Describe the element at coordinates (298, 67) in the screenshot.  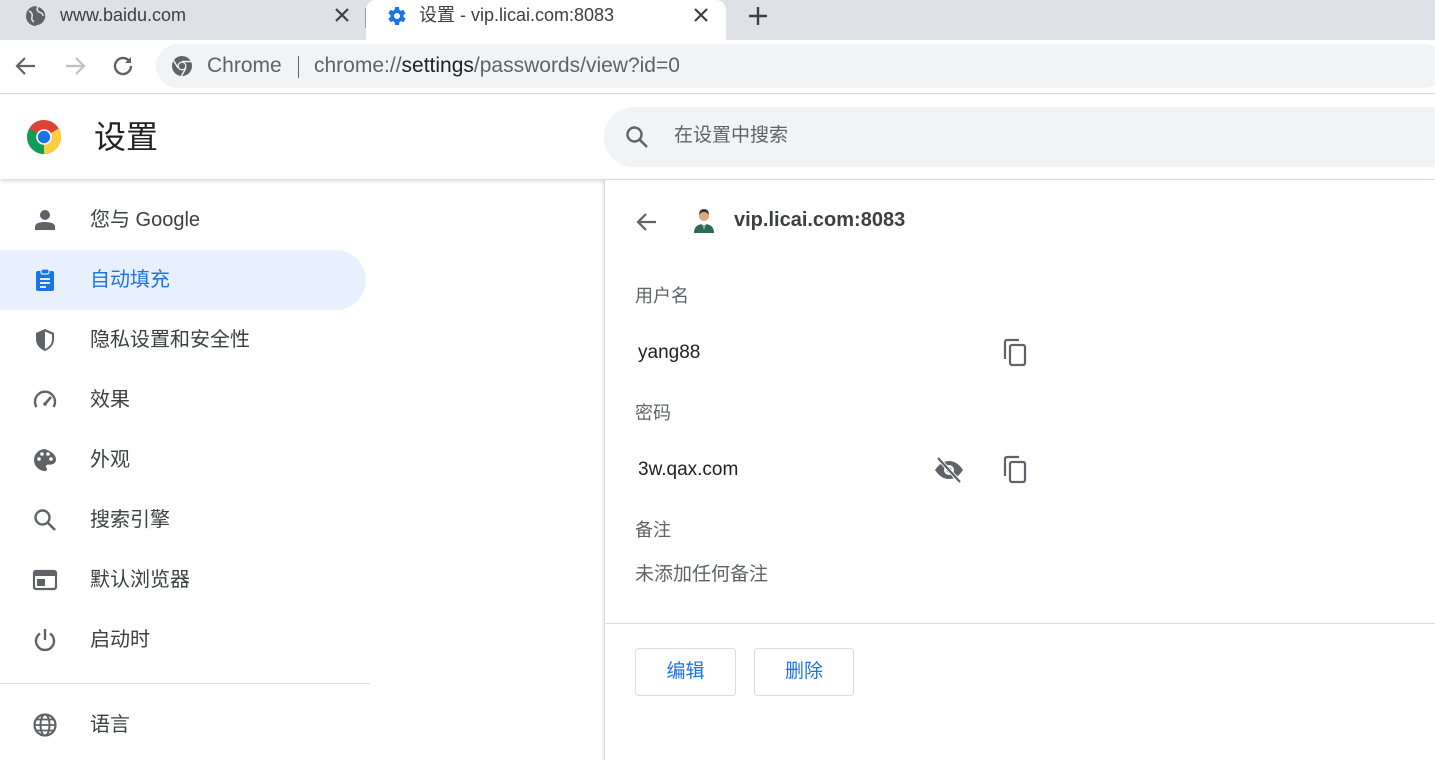
I see `omnibox-divider` at that location.